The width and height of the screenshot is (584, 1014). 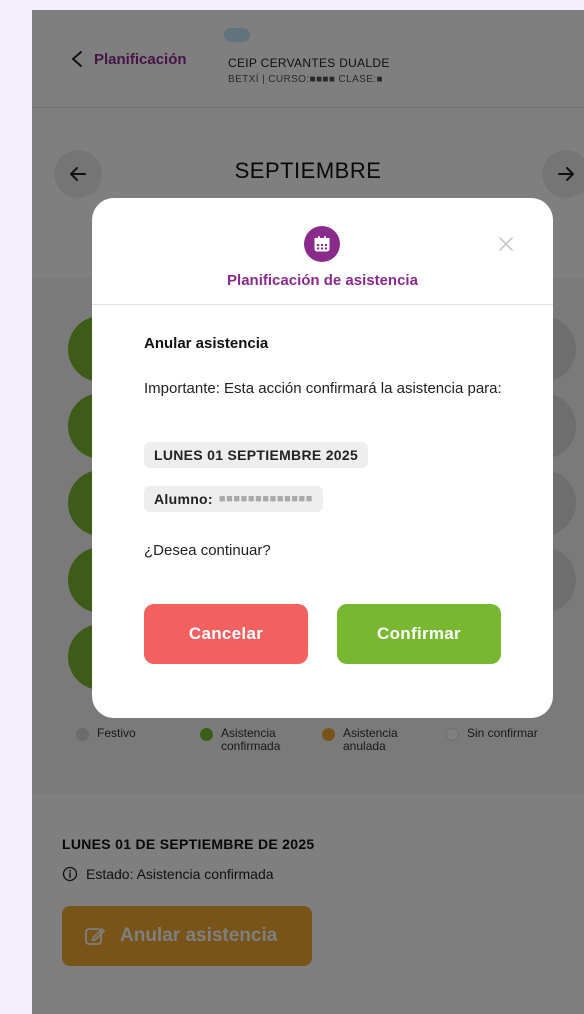 I want to click on dialog-heading: Anular asistencia, so click(x=206, y=343).